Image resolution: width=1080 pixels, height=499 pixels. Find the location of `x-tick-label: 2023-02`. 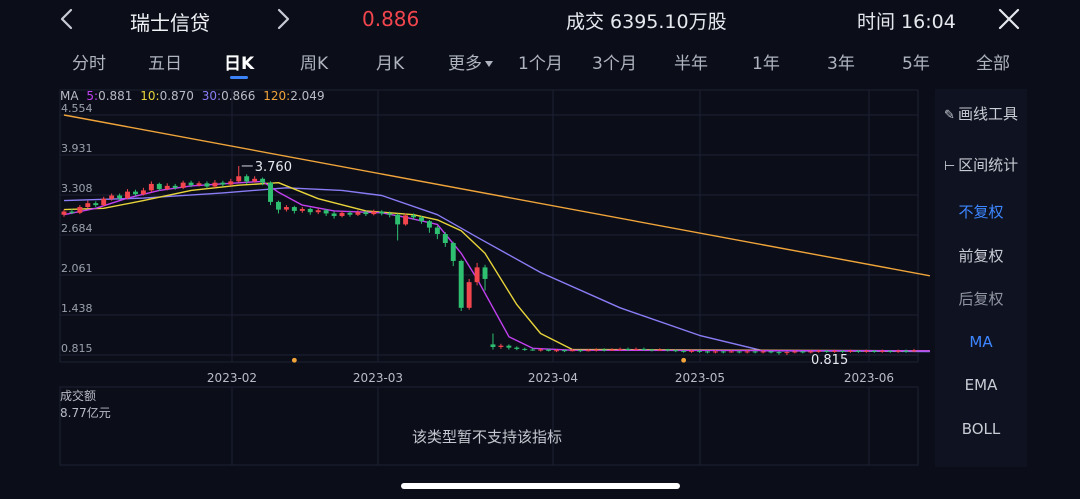

x-tick-label: 2023-02 is located at coordinates (232, 378).